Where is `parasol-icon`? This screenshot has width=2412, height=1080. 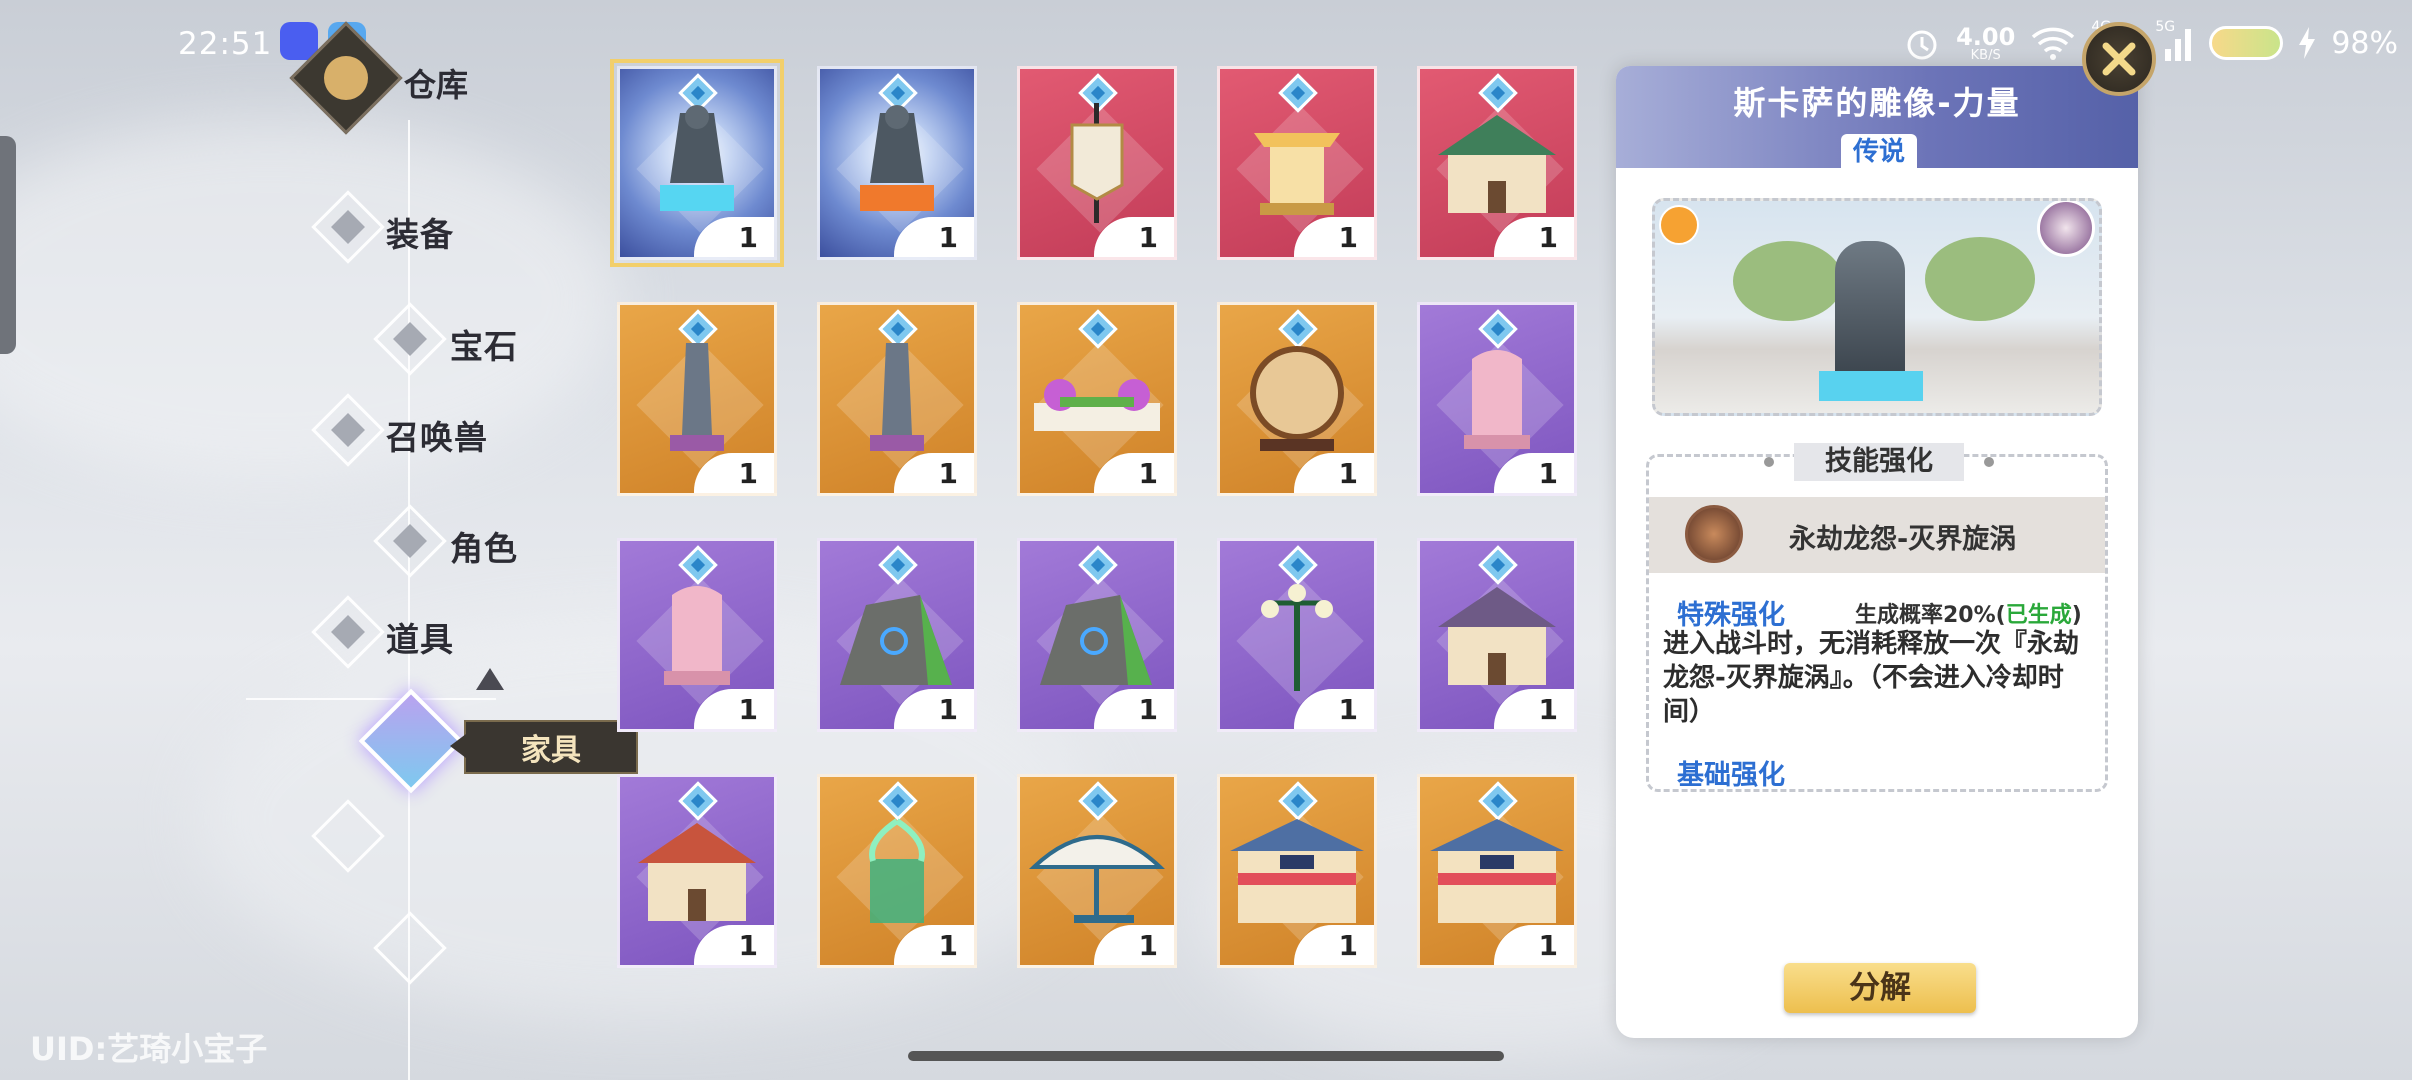 parasol-icon is located at coordinates (1097, 871).